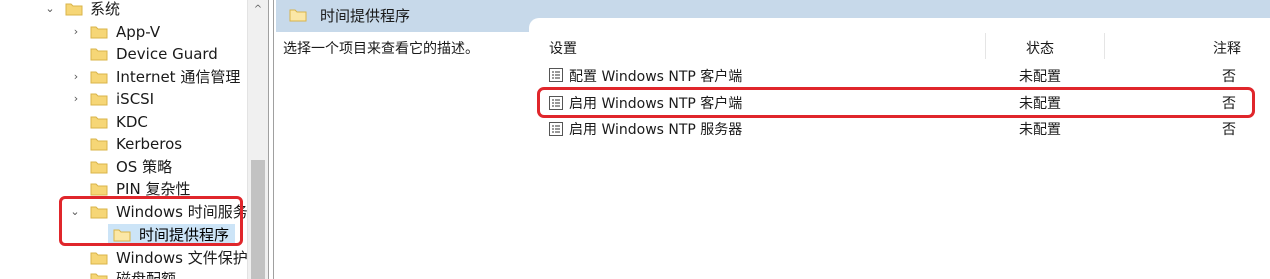 The height and width of the screenshot is (279, 1270). I want to click on tree-item-iscsi: › iSCSI, so click(123, 99).